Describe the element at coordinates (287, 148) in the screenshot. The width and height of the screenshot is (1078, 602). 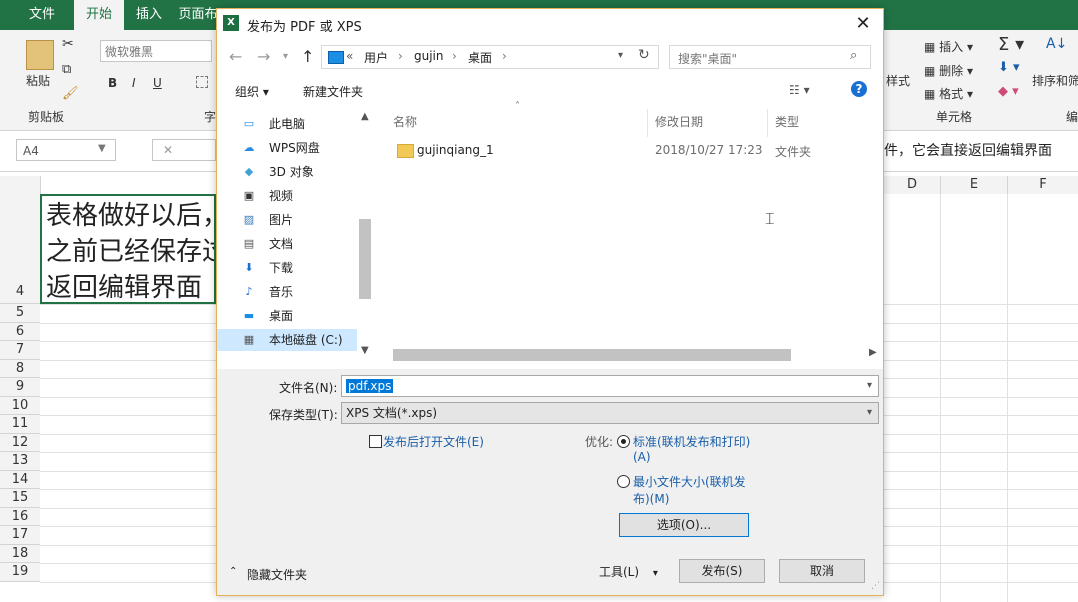
I see `nav-item: ☁ WPS网盘` at that location.